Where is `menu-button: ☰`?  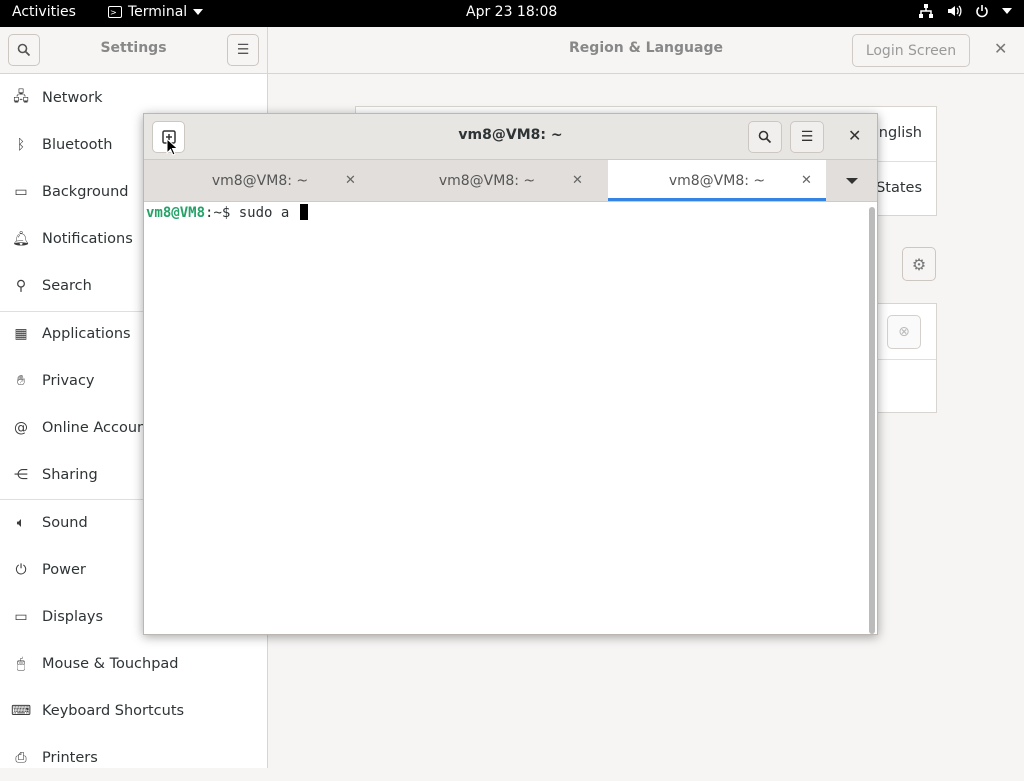 menu-button: ☰ is located at coordinates (243, 50).